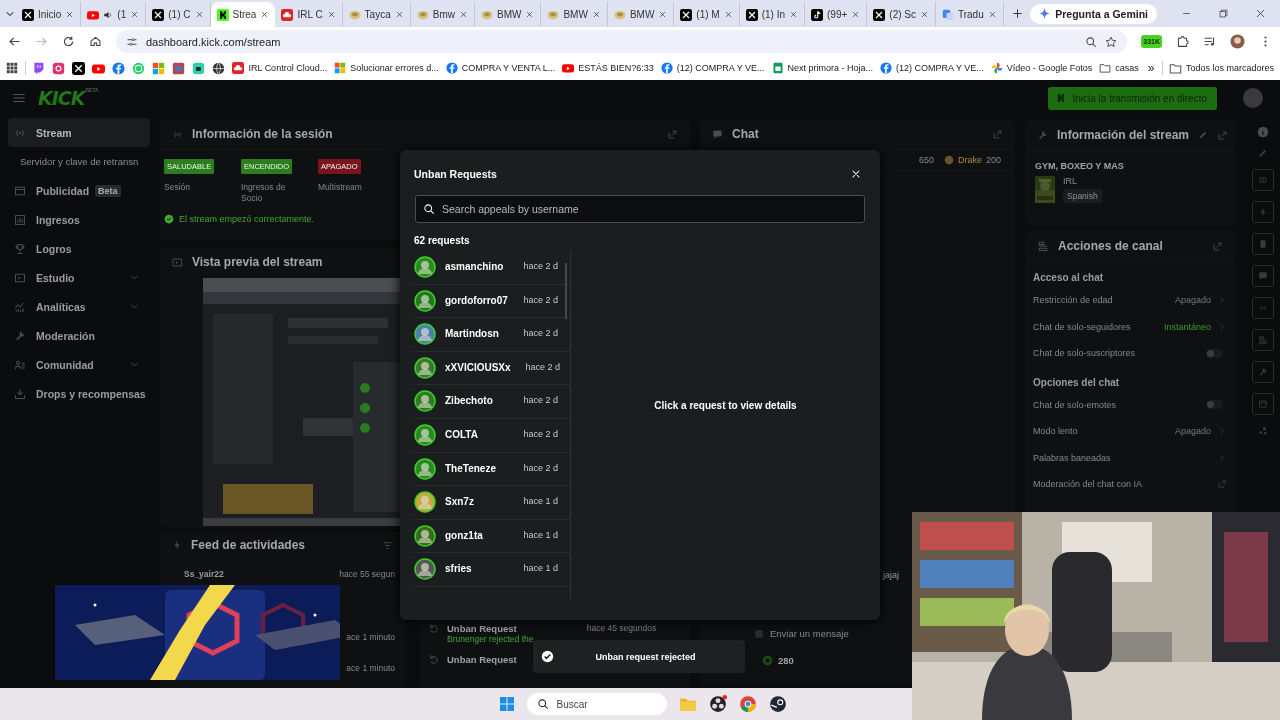 This screenshot has width=1280, height=720. I want to click on sidebar-item: Publicidad Beta, so click(79, 190).